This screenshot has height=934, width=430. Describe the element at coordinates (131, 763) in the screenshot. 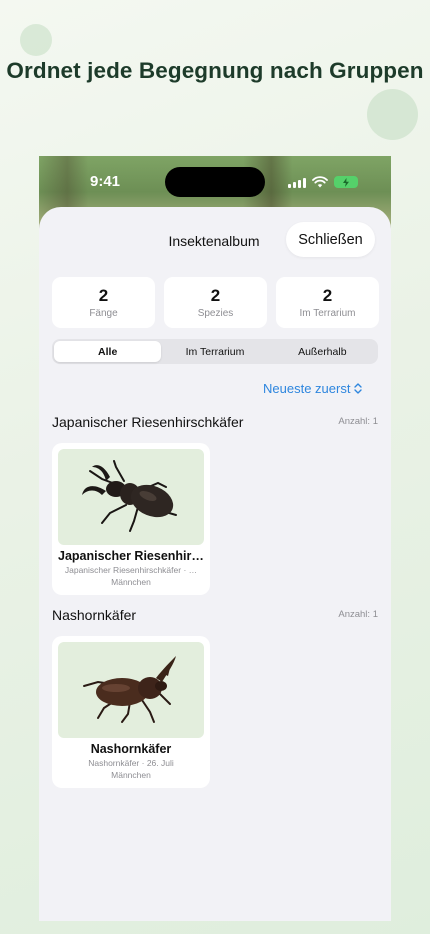

I see `card-subtitle: Nashornkäfer · 26. Juli` at that location.